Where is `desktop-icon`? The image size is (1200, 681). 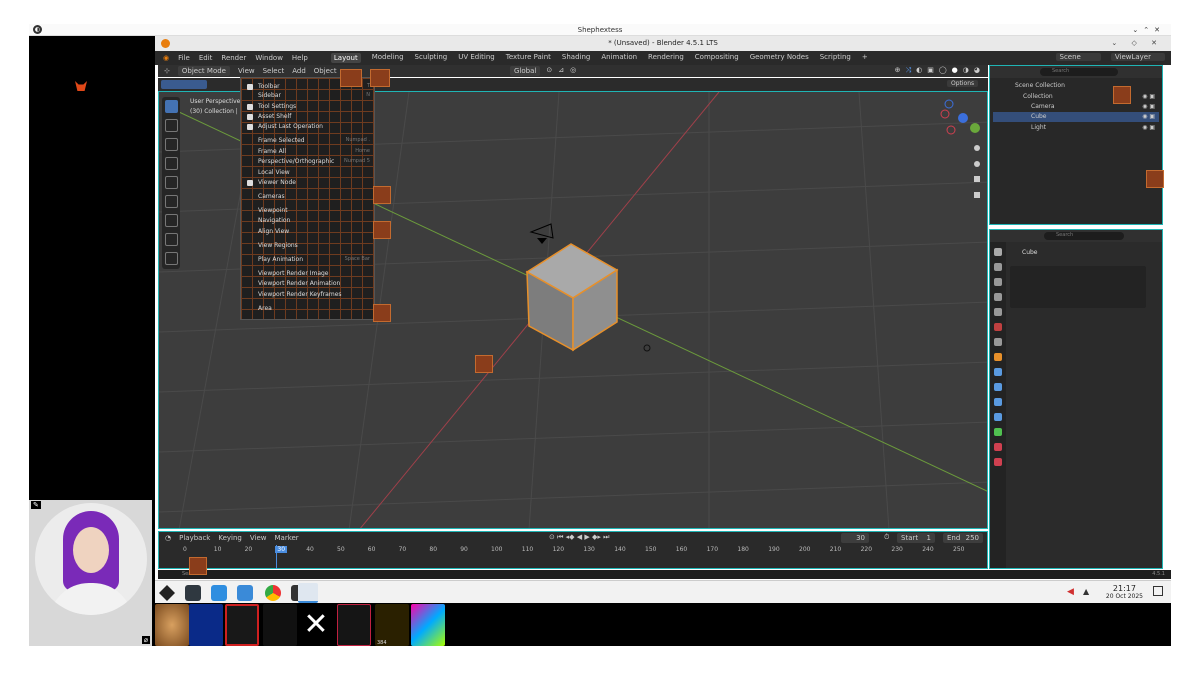 desktop-icon is located at coordinates (193, 593).